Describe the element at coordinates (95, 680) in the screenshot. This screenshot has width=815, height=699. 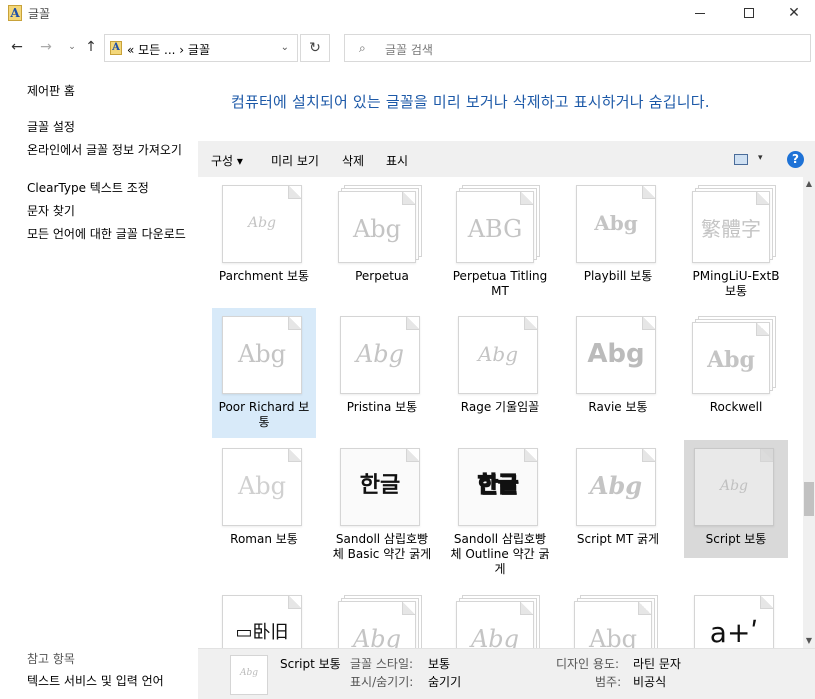
I see `see-also-link-text-services: 텍스트 서비스 및 입력 언어` at that location.